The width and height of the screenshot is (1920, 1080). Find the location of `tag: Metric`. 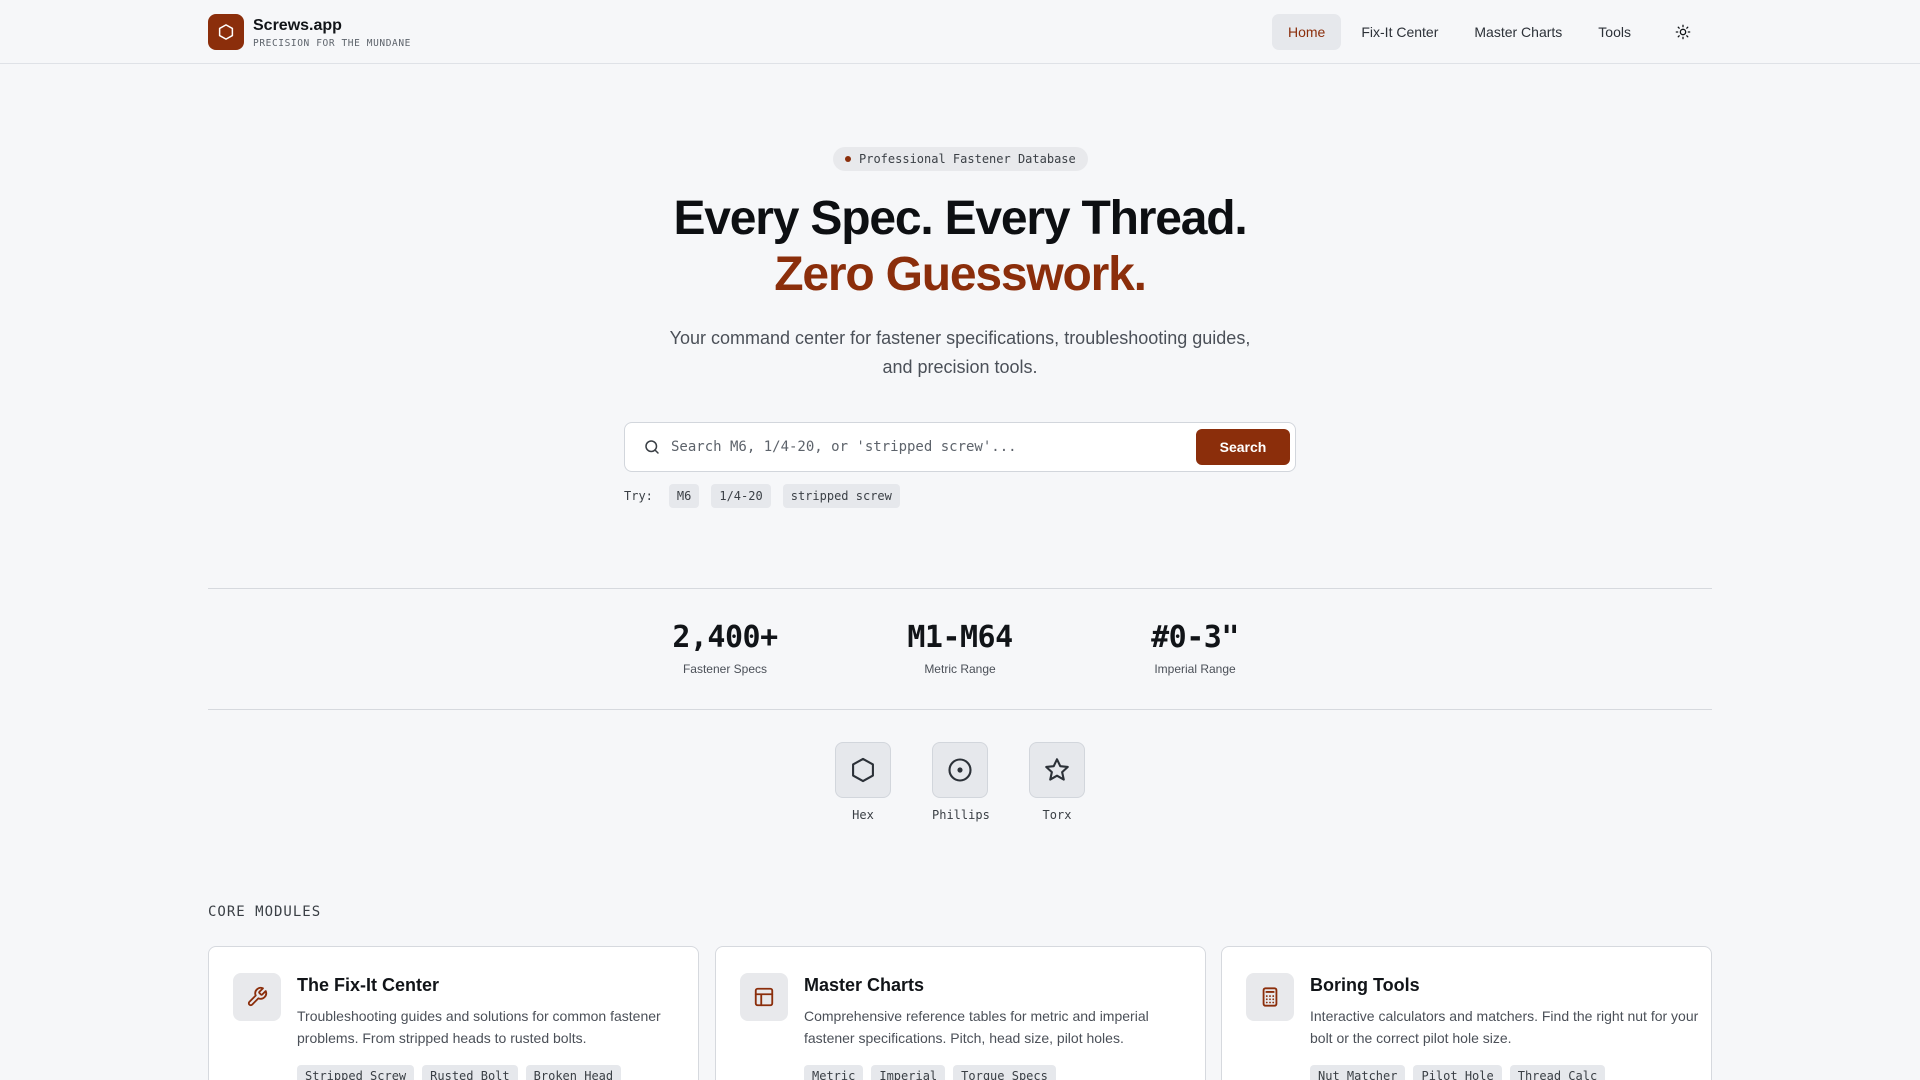

tag: Metric is located at coordinates (834, 1072).